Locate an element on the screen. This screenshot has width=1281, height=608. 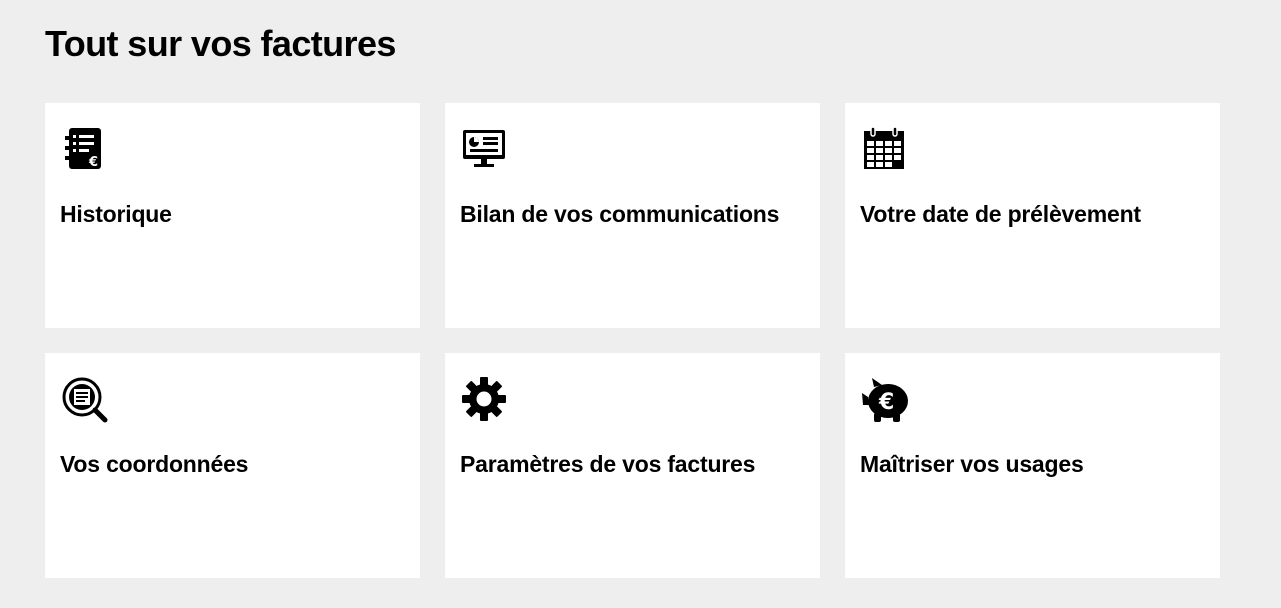
card-bilan-communications: Bilan de vos communications is located at coordinates (632, 215).